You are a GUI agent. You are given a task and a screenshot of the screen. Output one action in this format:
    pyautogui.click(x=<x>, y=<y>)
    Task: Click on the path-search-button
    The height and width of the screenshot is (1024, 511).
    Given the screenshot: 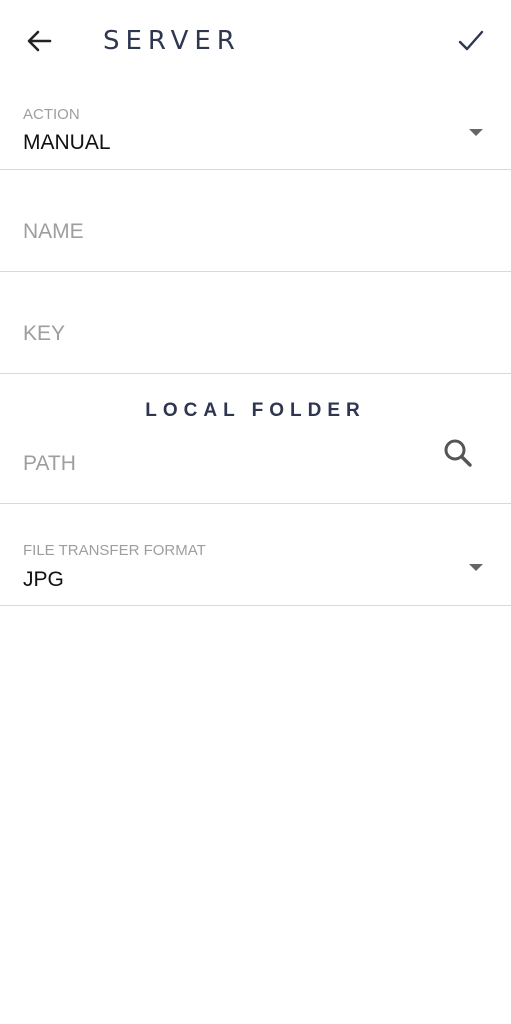 What is the action you would take?
    pyautogui.click(x=458, y=453)
    